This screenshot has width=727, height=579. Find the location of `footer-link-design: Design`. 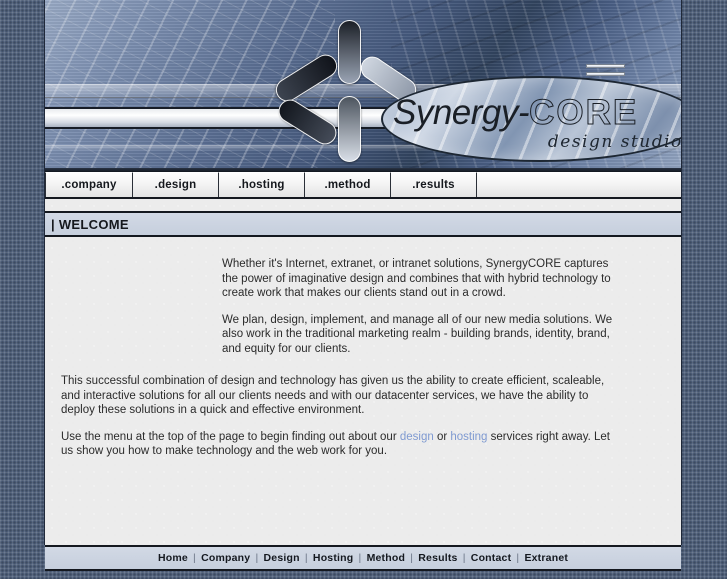

footer-link-design: Design is located at coordinates (282, 558).